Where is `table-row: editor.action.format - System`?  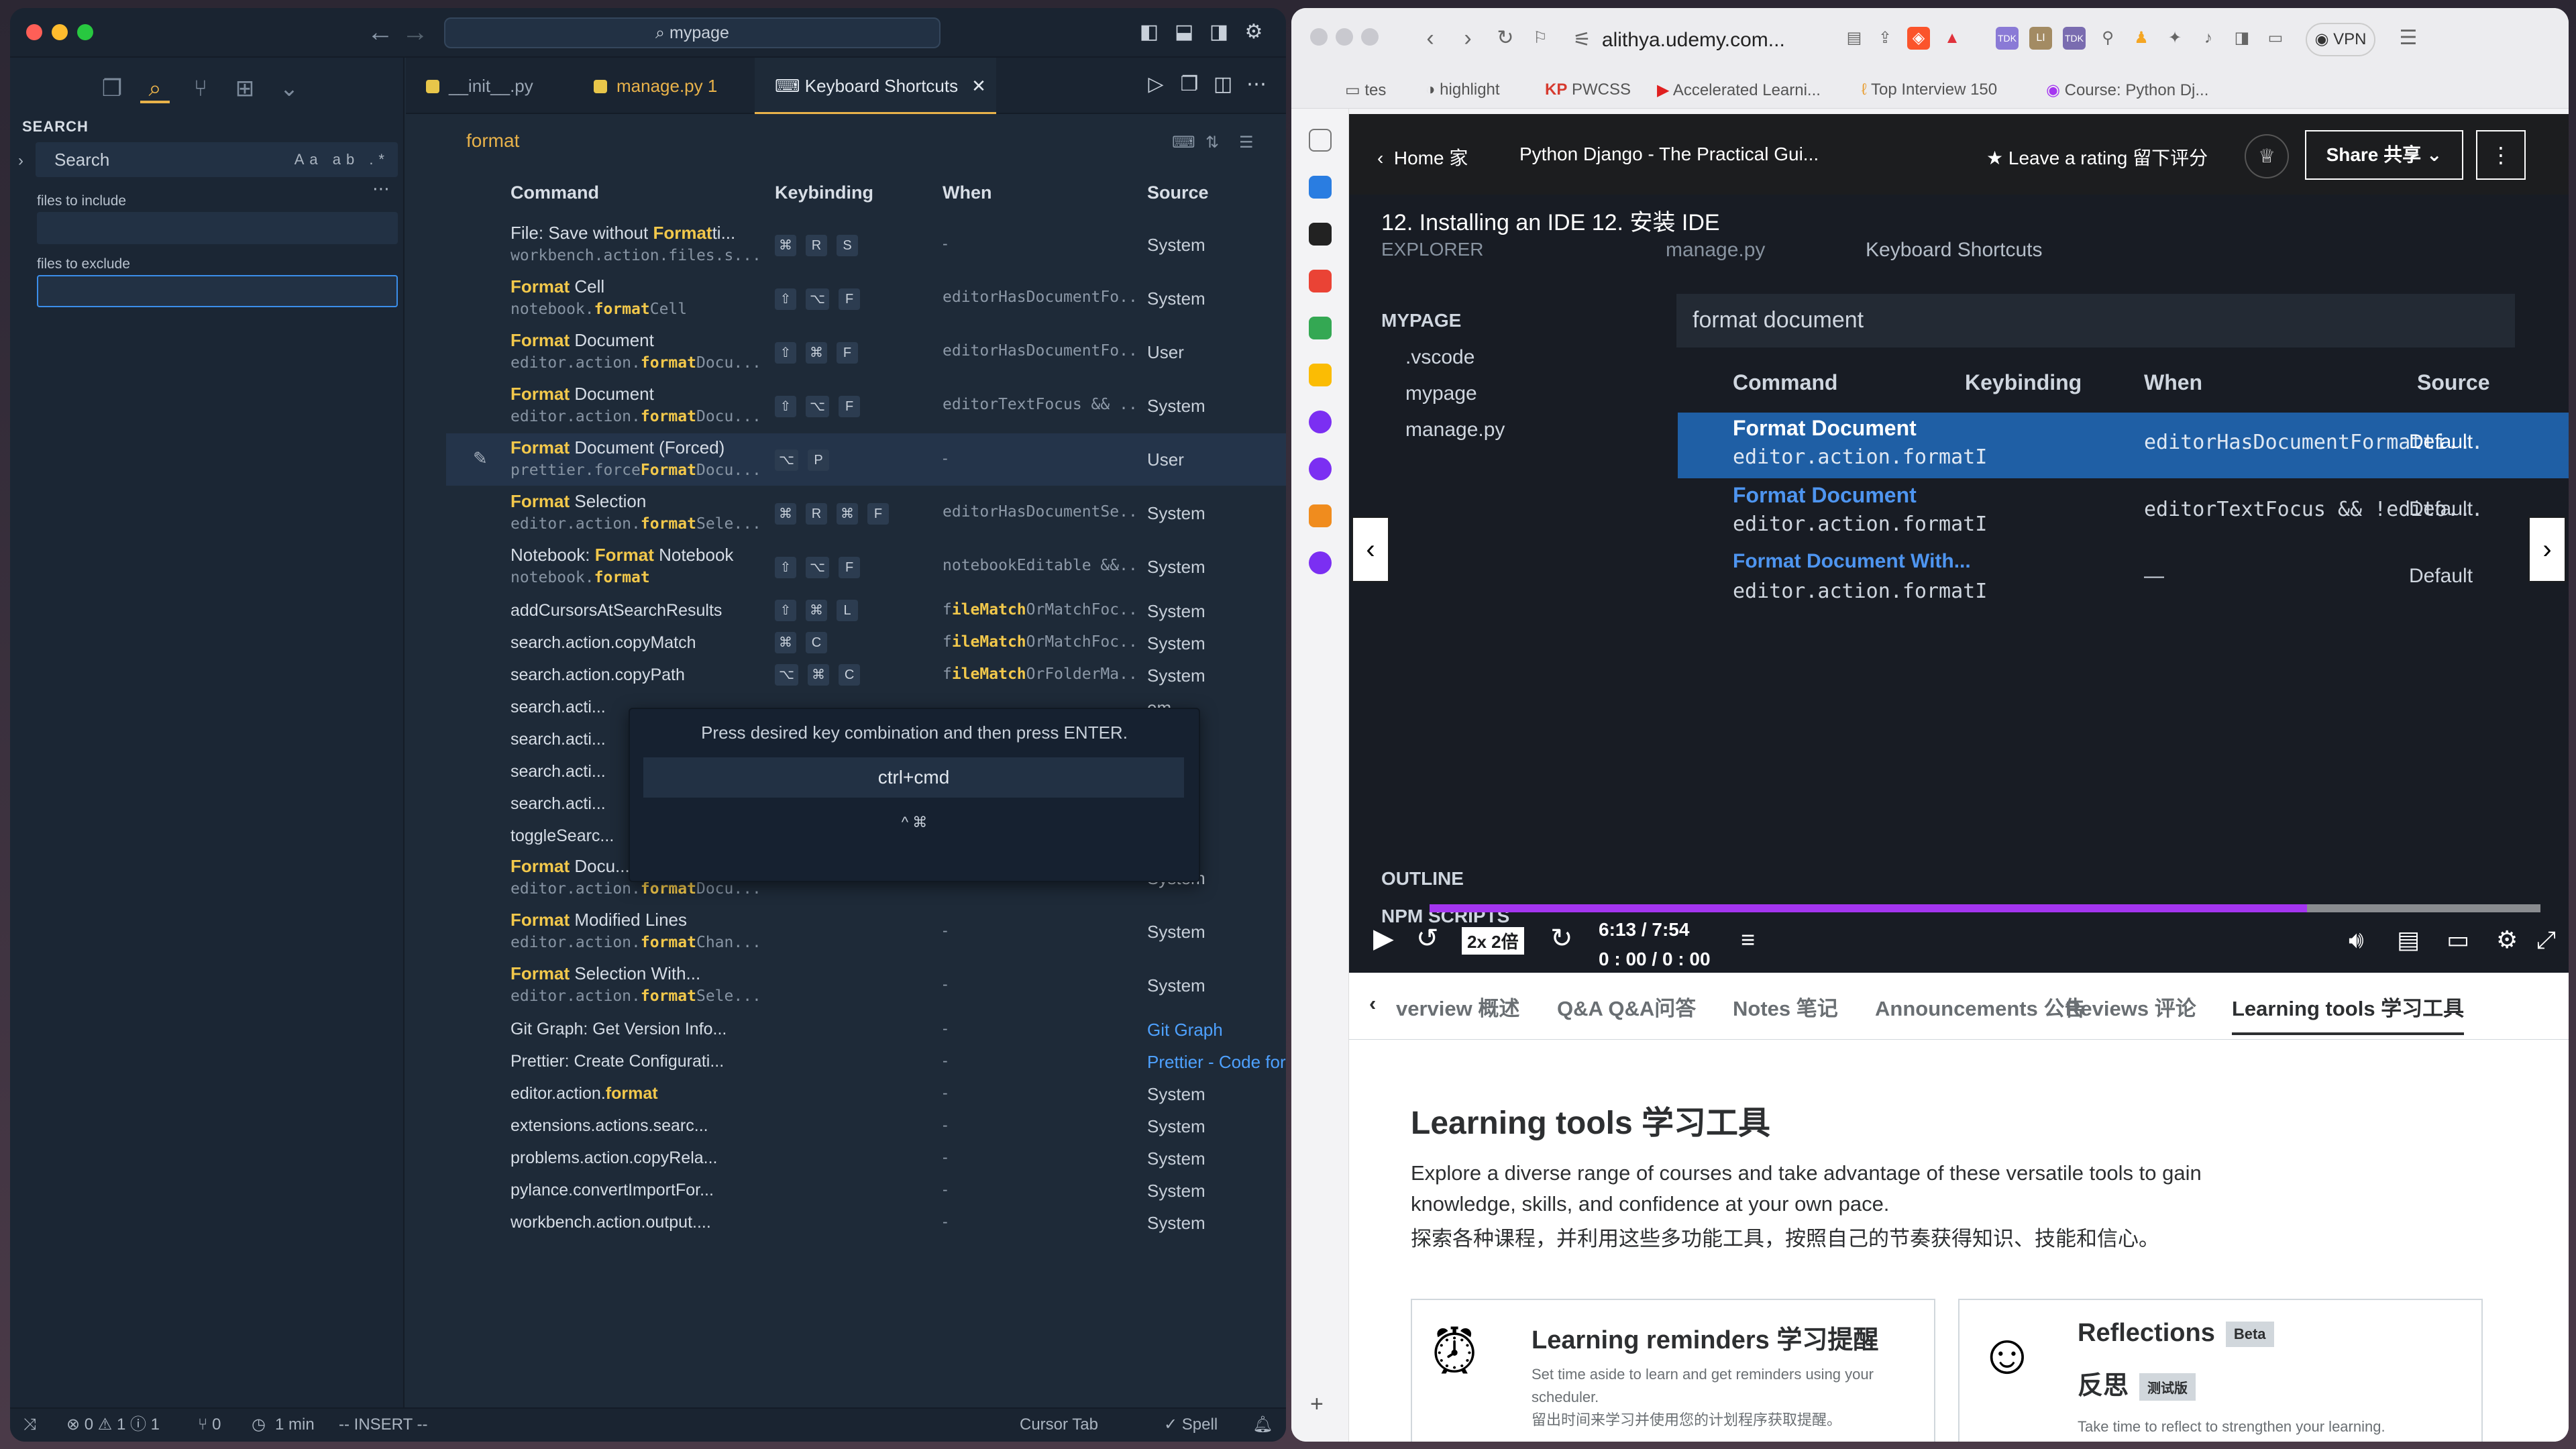
table-row: editor.action.format - System is located at coordinates (866, 1093).